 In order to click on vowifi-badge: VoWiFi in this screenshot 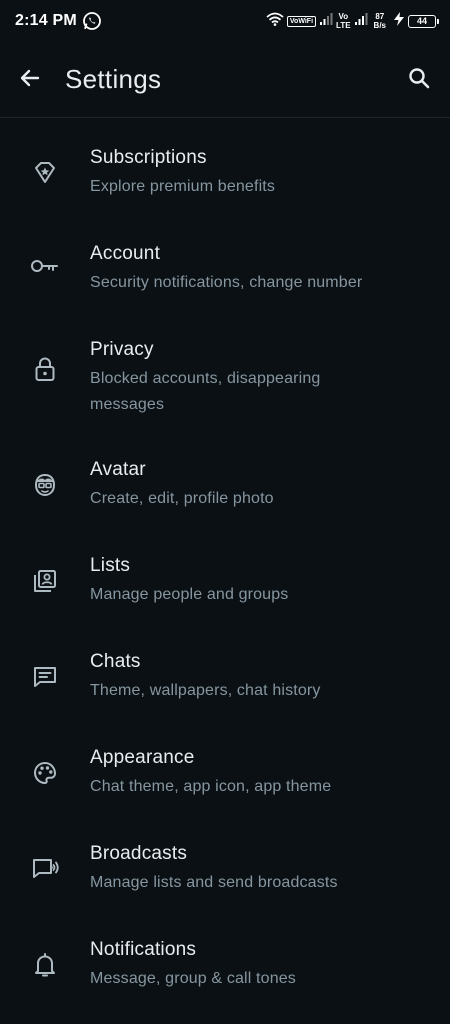, I will do `click(301, 21)`.